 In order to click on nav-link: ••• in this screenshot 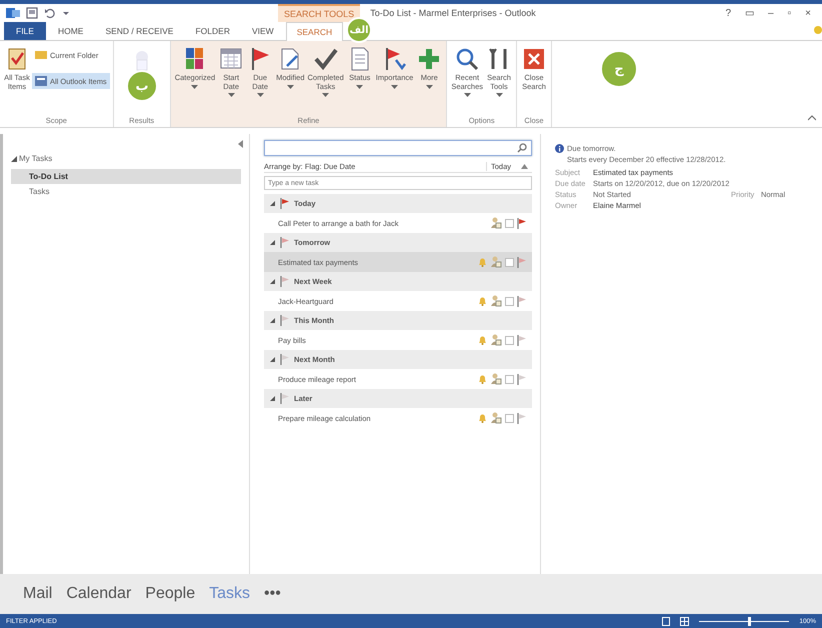, I will do `click(272, 594)`.